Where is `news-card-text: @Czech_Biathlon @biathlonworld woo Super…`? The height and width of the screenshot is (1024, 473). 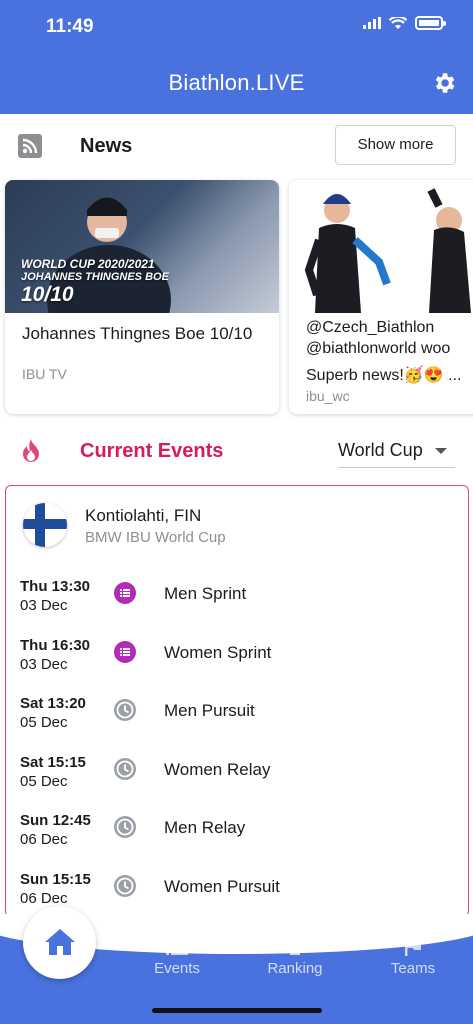 news-card-text: @Czech_Biathlon @biathlonworld woo Super… is located at coordinates (389, 351).